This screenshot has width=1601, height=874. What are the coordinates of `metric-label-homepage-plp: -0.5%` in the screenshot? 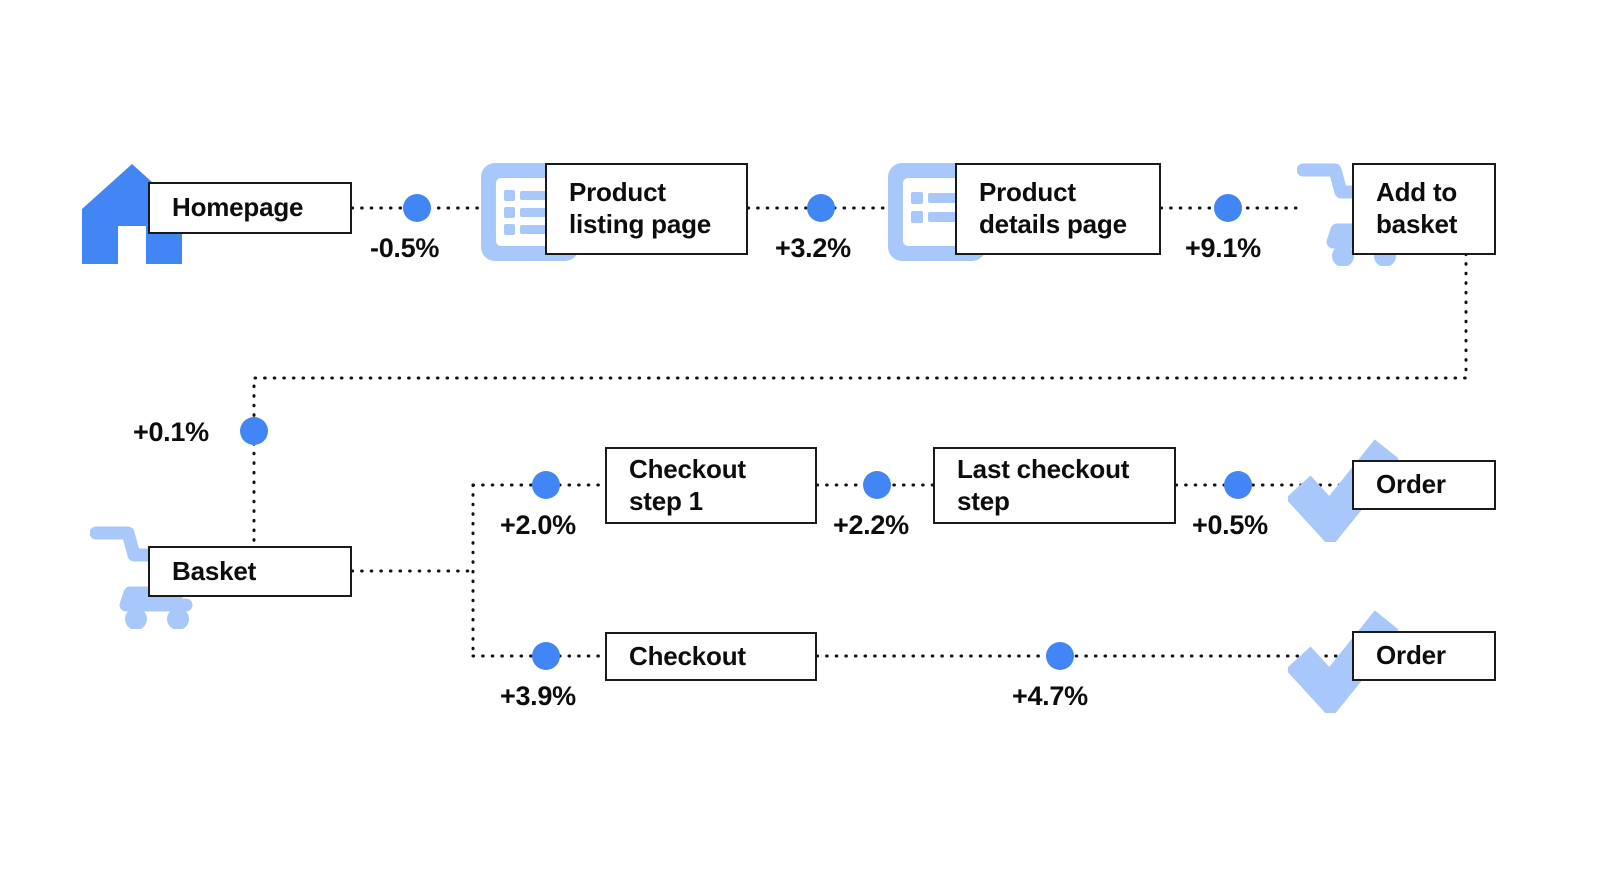 It's located at (405, 248).